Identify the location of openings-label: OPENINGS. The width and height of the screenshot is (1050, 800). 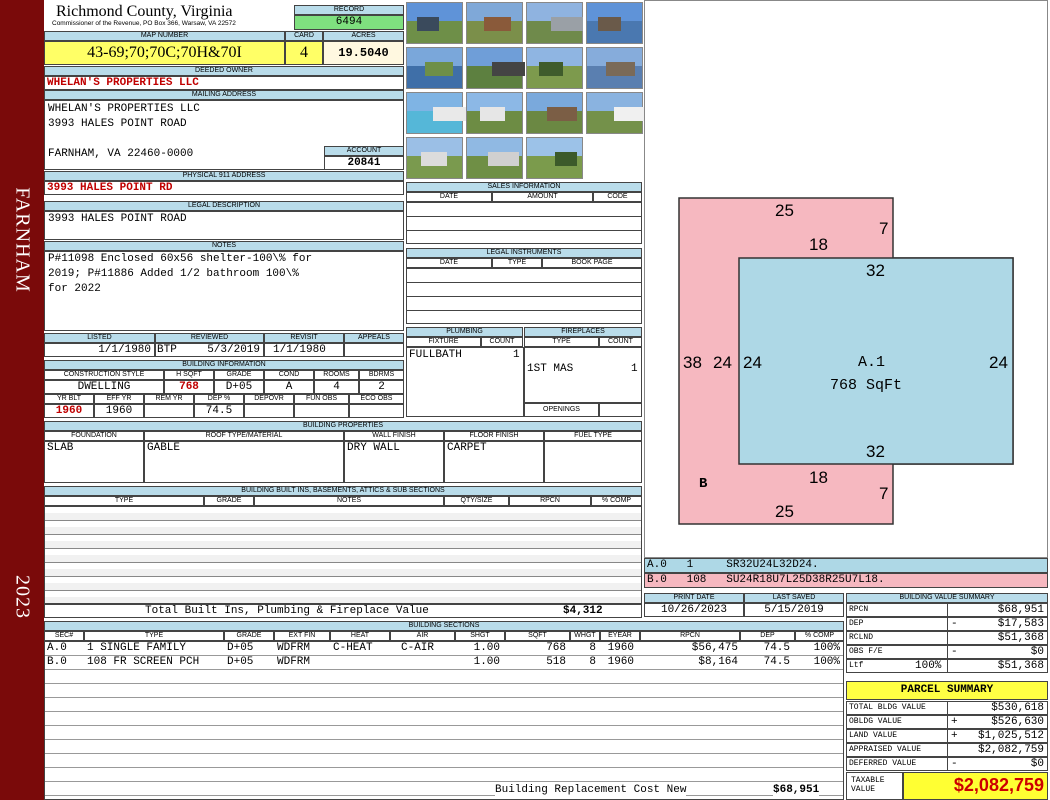
(561, 410).